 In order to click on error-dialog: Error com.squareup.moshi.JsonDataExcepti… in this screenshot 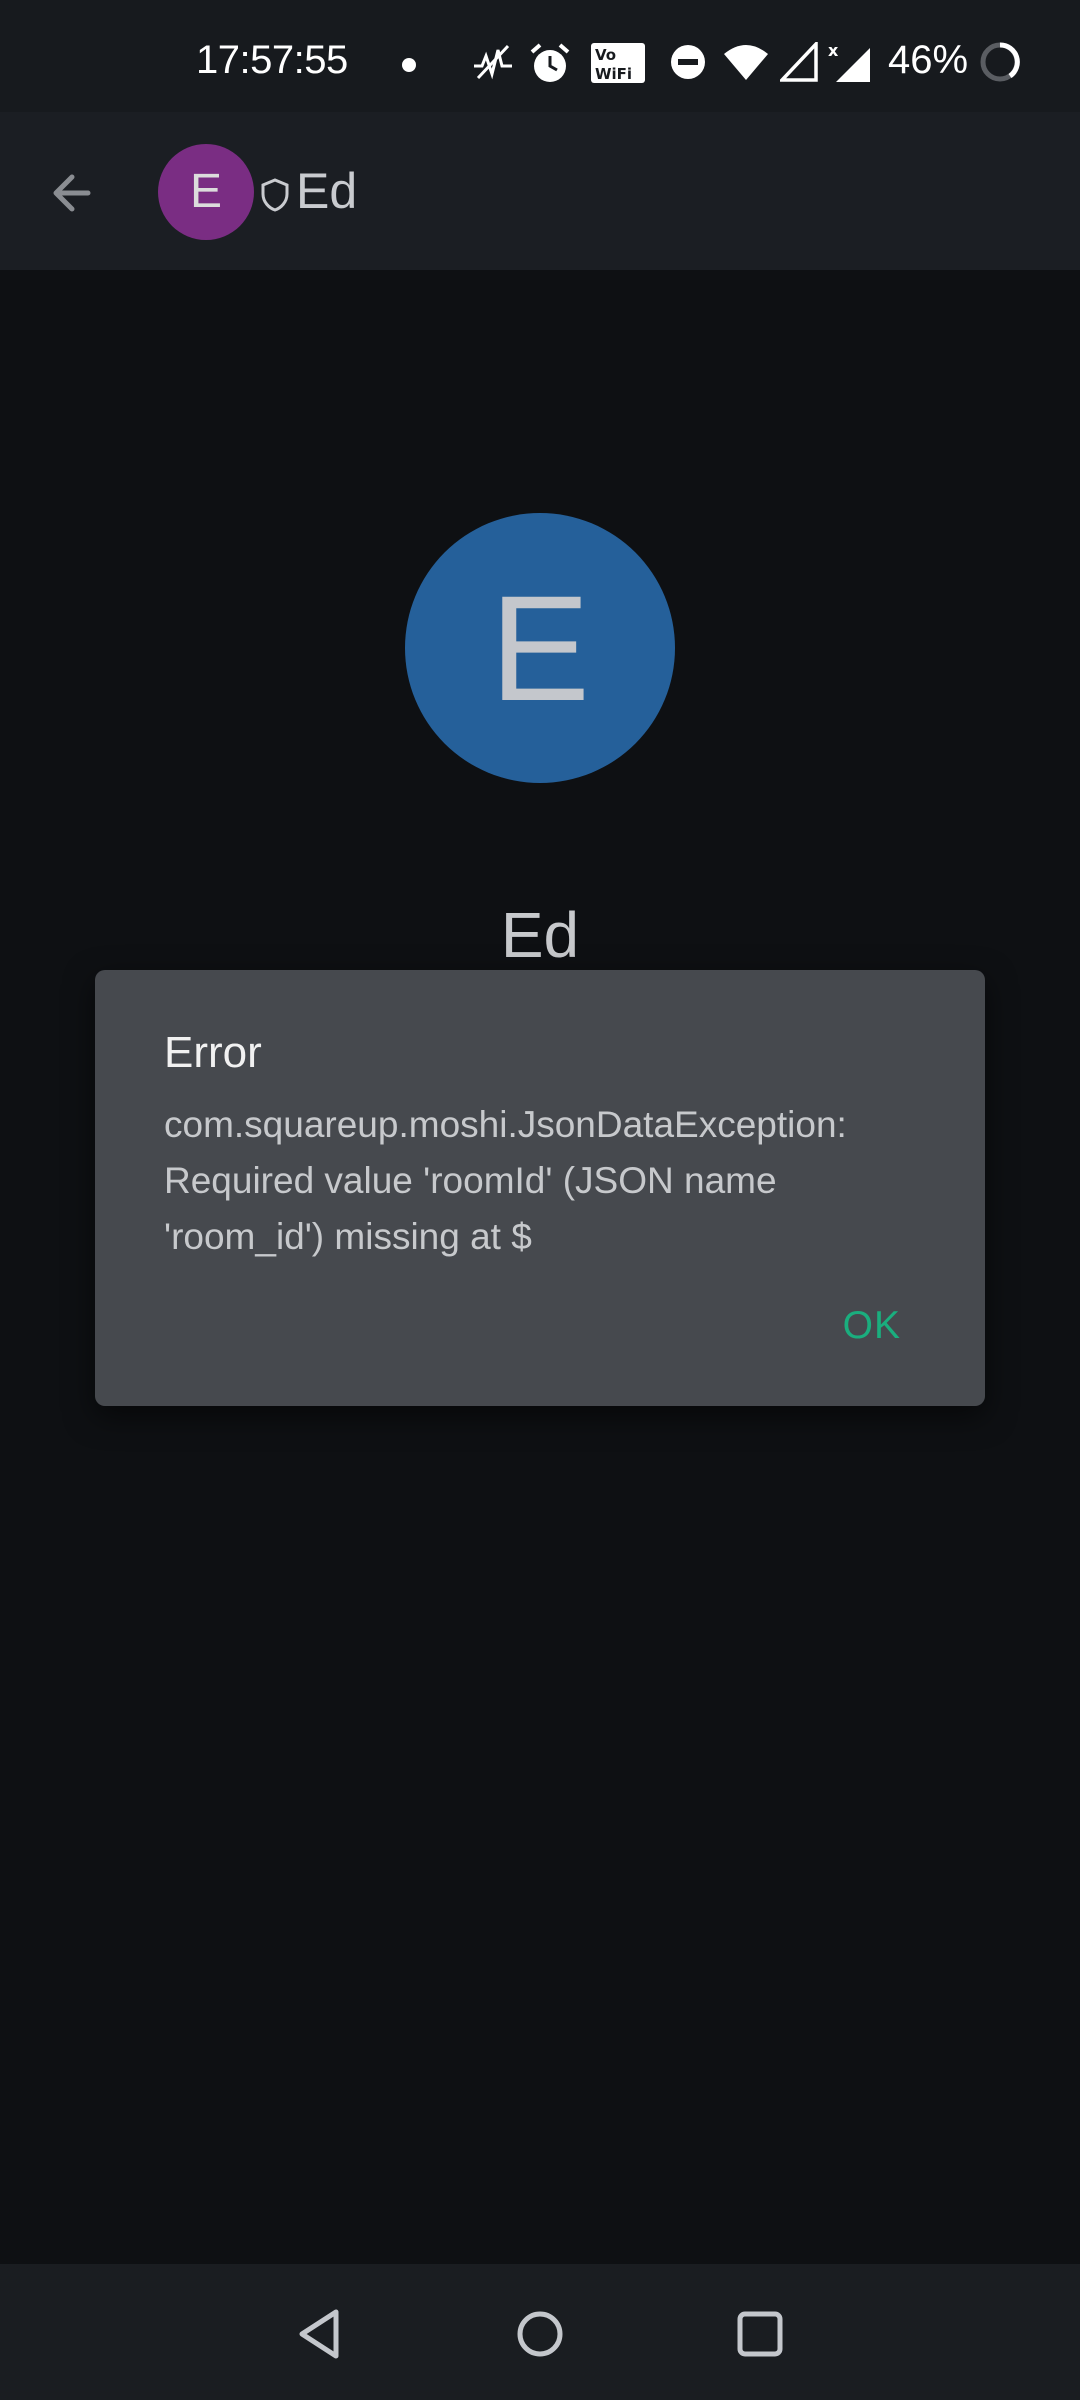, I will do `click(540, 1188)`.